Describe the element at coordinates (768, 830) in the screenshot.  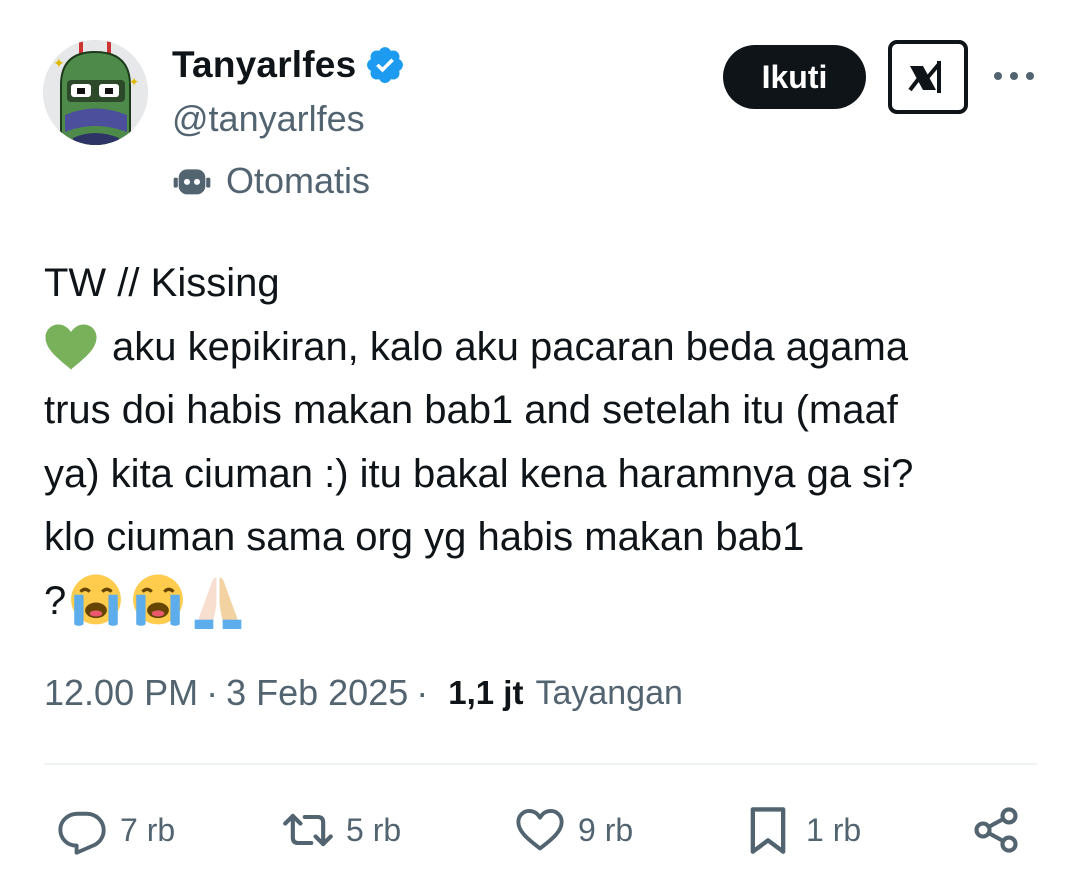
I see `bookmark-icon` at that location.